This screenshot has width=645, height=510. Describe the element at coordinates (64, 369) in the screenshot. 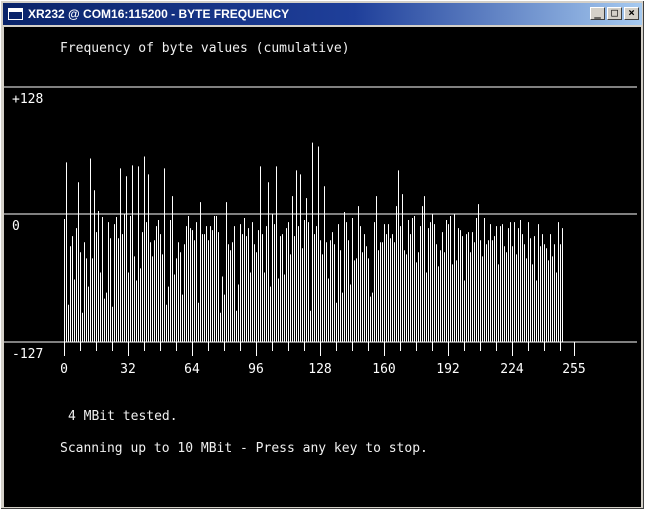

I see `x-tick-label-0: 0` at that location.